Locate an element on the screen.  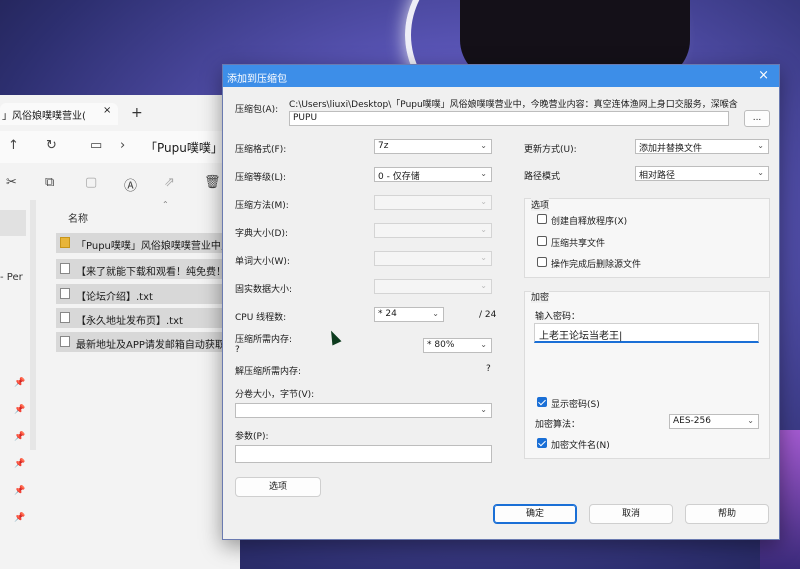
enc-method-value: AES-256 is located at coordinates (692, 421).